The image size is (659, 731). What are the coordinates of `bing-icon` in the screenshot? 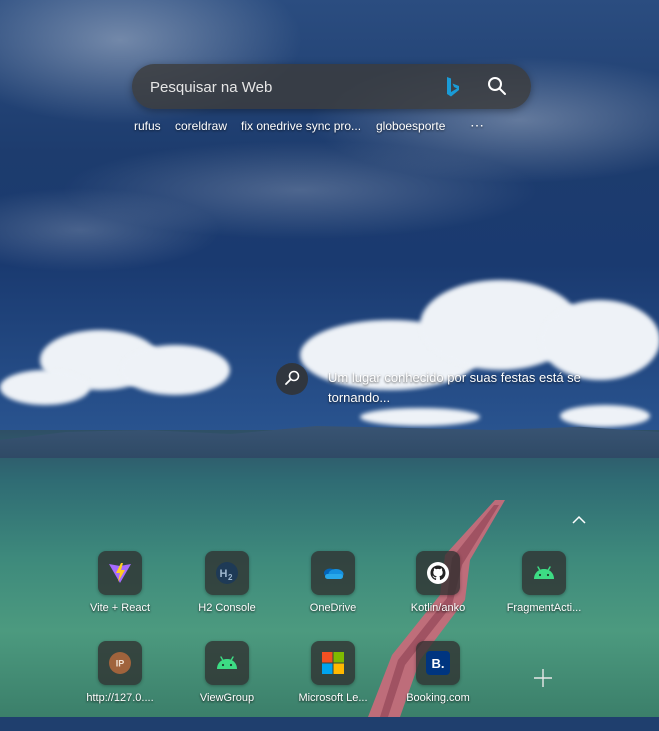 It's located at (453, 87).